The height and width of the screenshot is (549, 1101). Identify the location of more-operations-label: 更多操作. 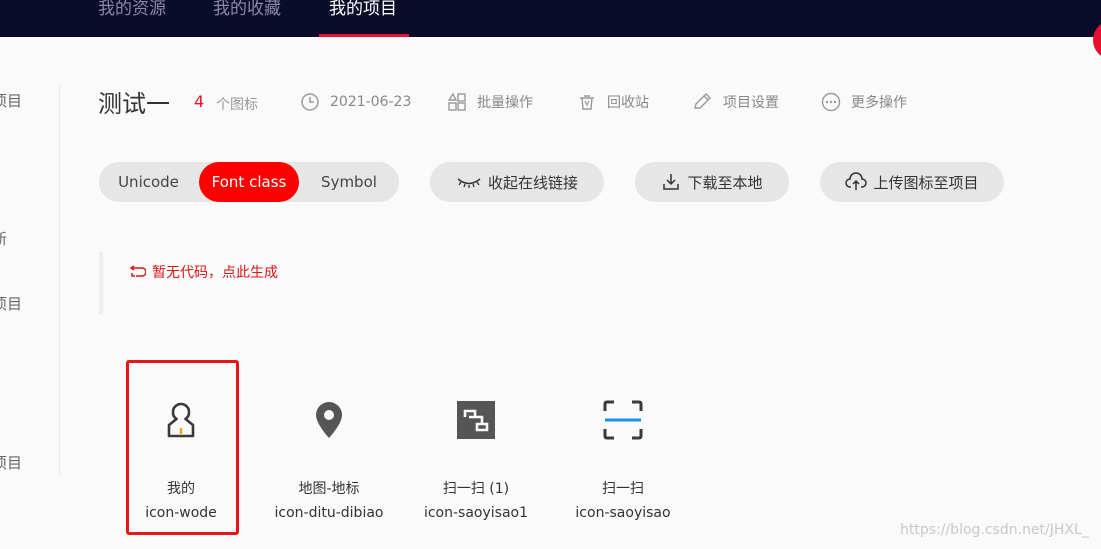
(879, 103).